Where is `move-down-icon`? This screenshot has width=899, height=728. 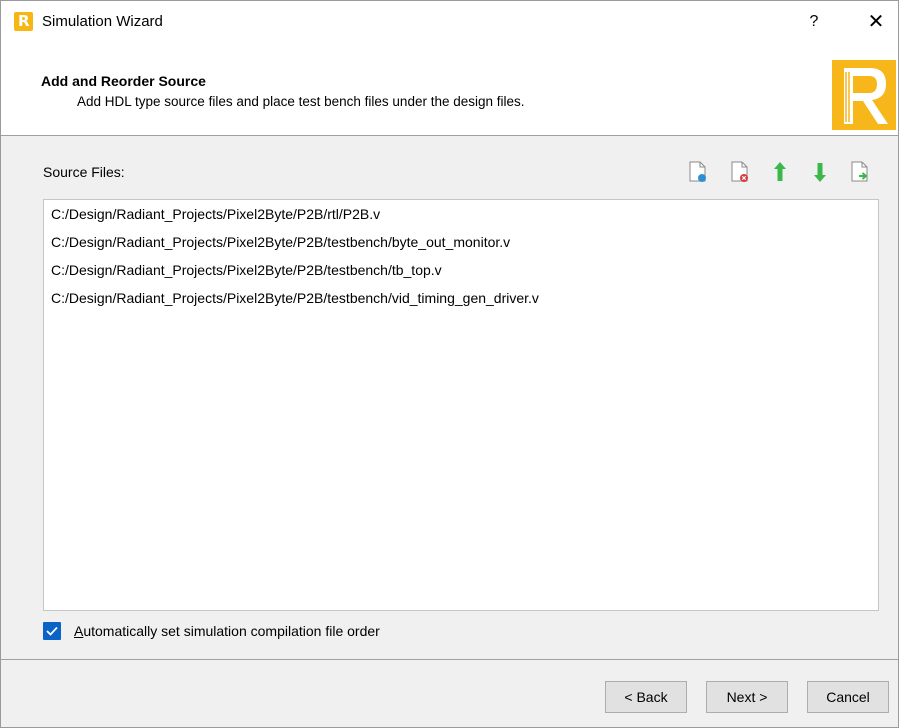 move-down-icon is located at coordinates (820, 172).